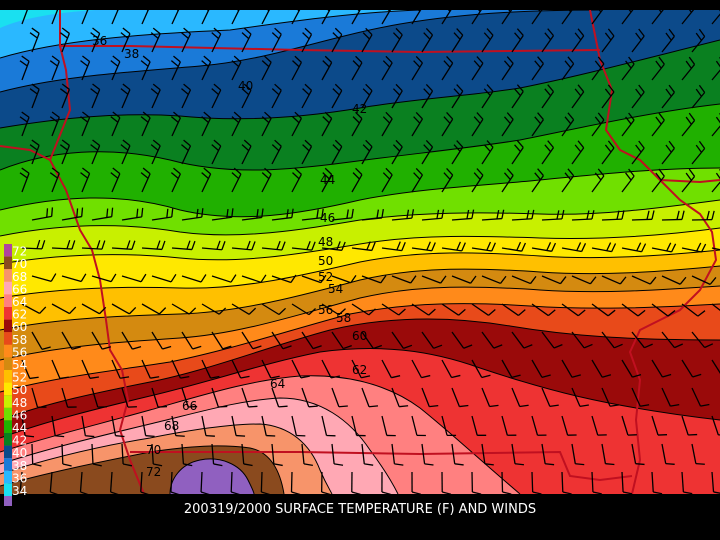 The height and width of the screenshot is (540, 720). Describe the element at coordinates (153, 450) in the screenshot. I see `contour-label-70: 70` at that location.